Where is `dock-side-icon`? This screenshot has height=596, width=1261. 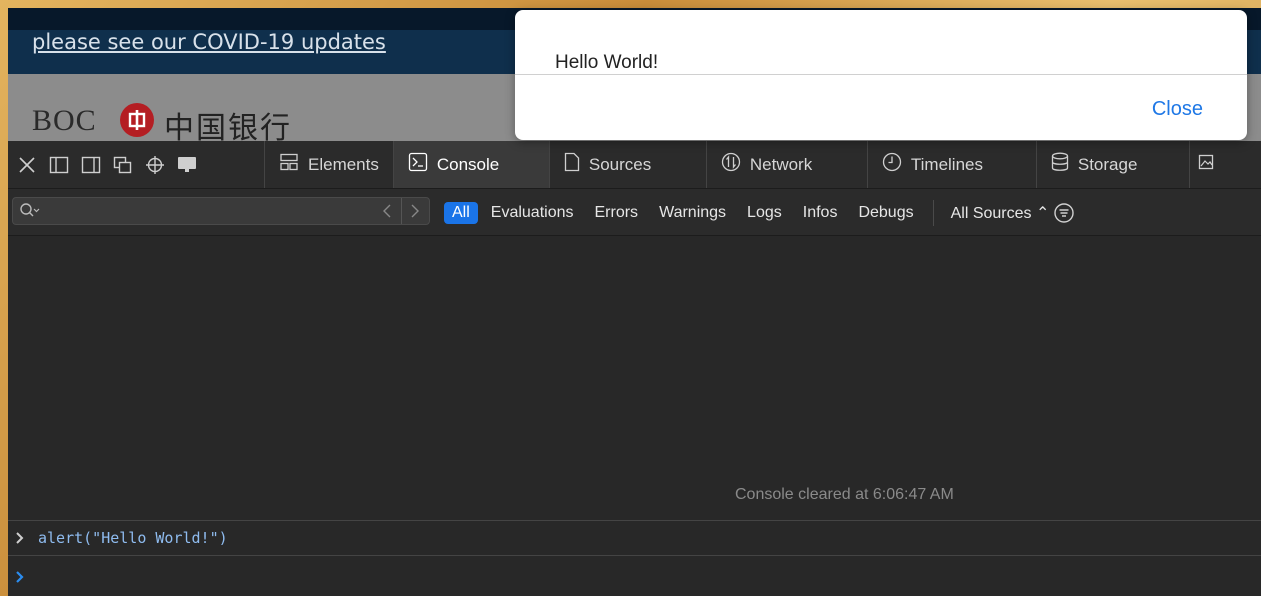
dock-side-icon is located at coordinates (91, 165).